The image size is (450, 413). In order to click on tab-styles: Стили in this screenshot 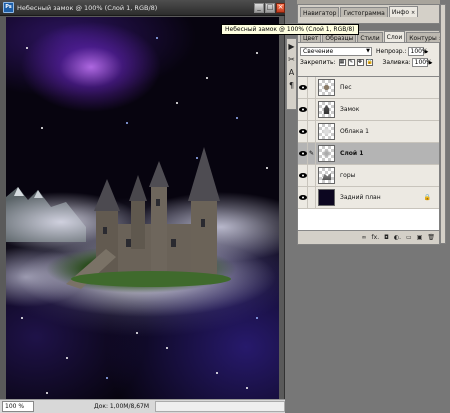, I will do `click(370, 37)`.